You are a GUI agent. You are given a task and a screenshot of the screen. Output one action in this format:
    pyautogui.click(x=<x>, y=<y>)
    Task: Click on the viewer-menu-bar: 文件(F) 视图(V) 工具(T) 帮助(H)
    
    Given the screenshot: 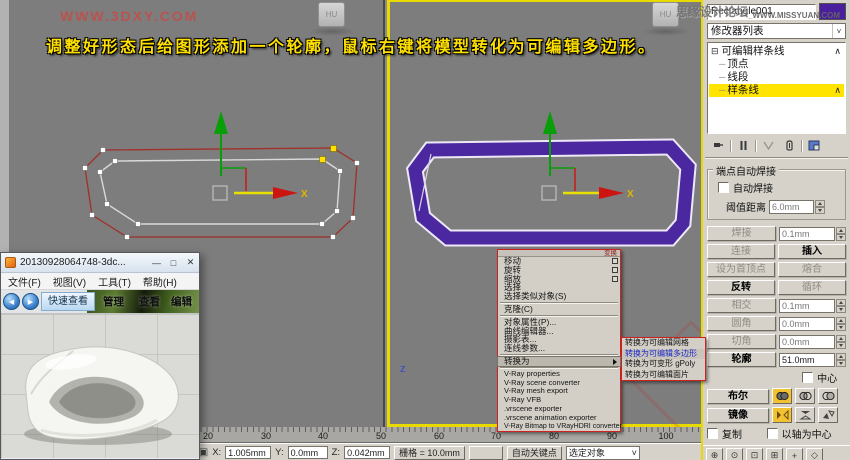 What is the action you would take?
    pyautogui.click(x=100, y=281)
    